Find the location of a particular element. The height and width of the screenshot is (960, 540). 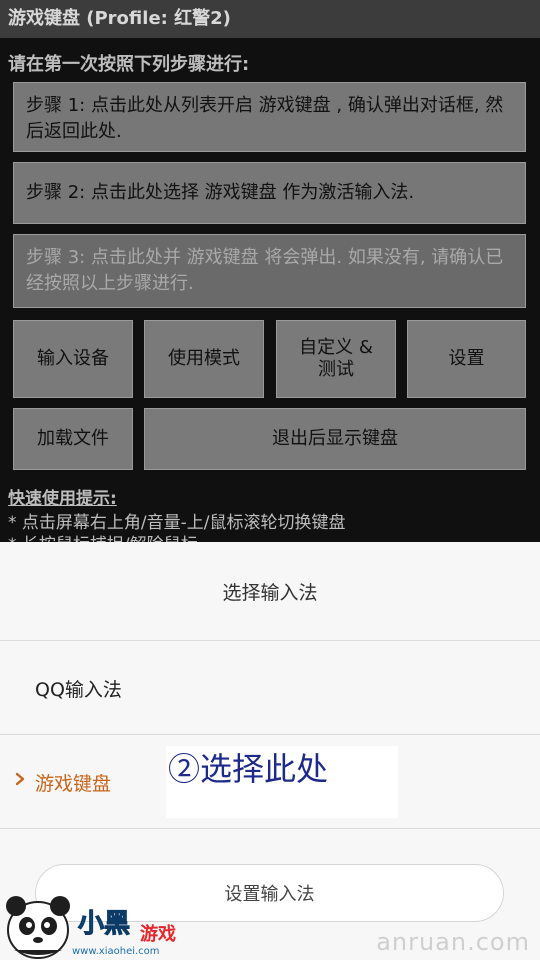

svg-text: 游戏 is located at coordinates (158, 934).